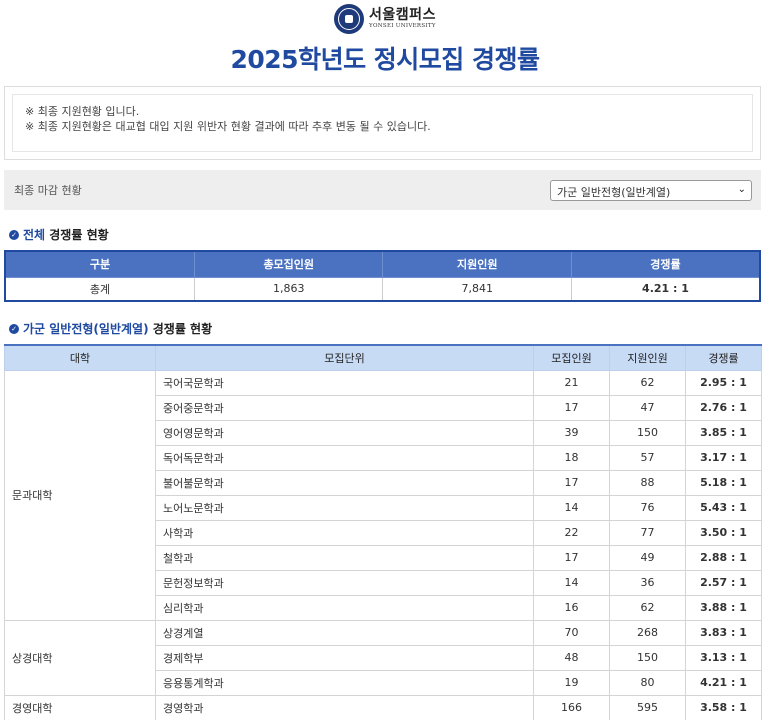 The height and width of the screenshot is (720, 770). I want to click on department-name: 문헌정보학과, so click(344, 582).